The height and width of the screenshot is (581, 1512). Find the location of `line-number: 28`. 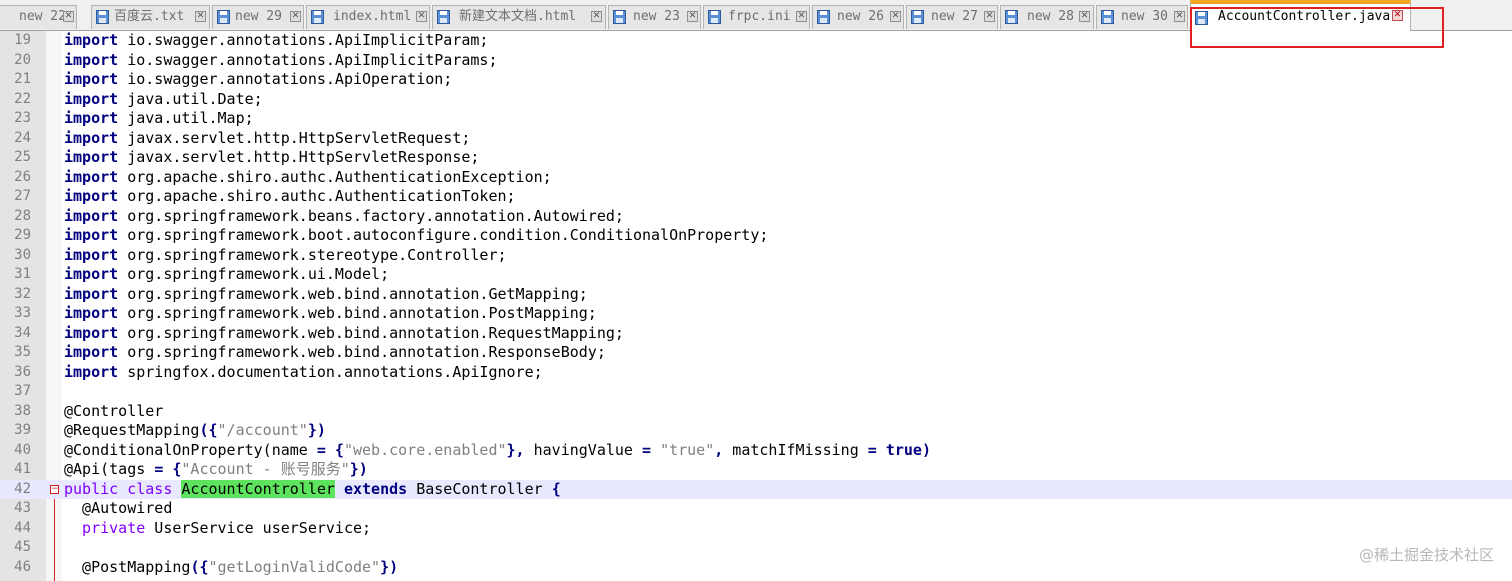

line-number: 28 is located at coordinates (22, 215).